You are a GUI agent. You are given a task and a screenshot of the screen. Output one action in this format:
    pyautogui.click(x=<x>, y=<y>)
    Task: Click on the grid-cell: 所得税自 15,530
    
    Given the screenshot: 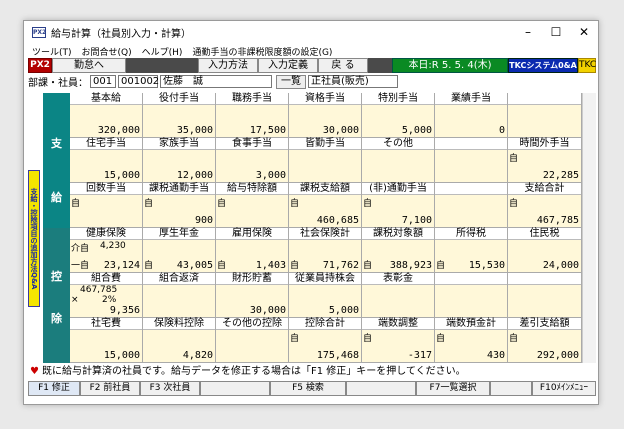 What is the action you would take?
    pyautogui.click(x=471, y=250)
    